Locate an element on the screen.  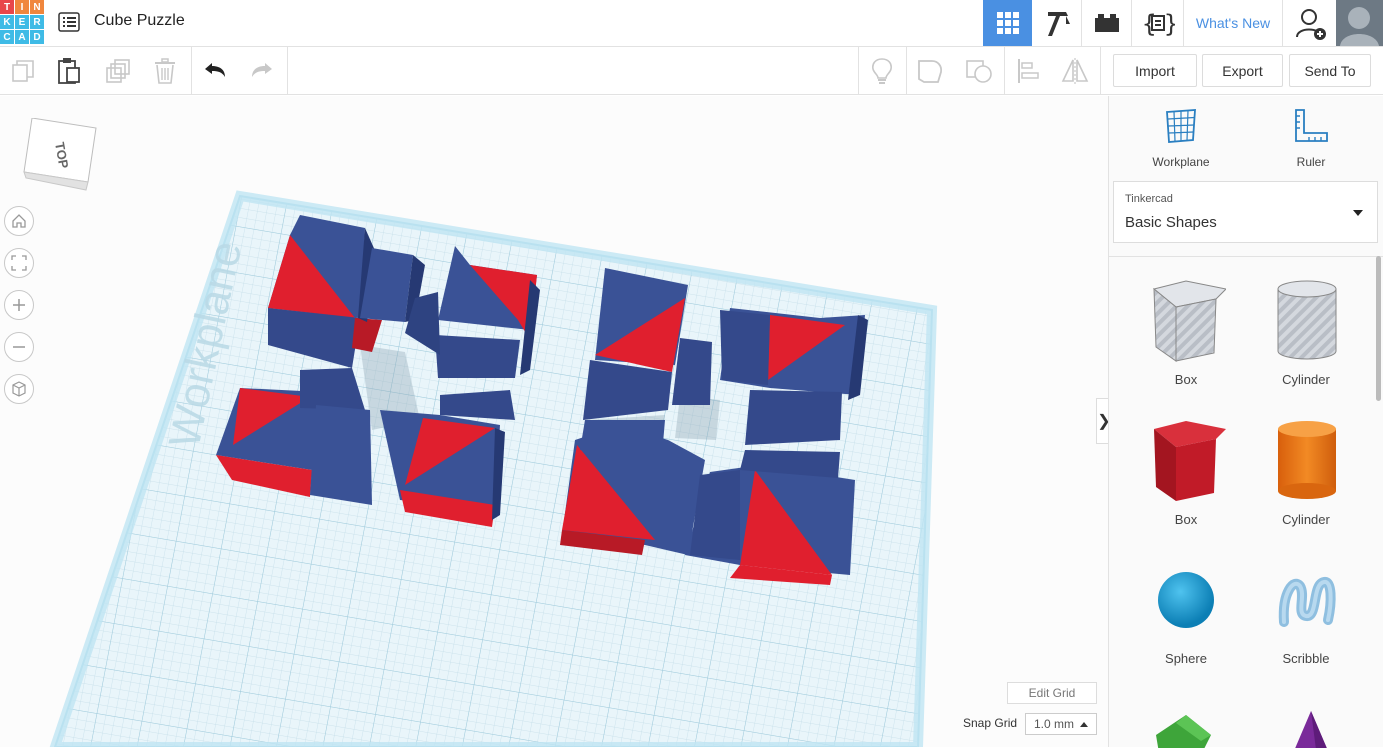
shape-box: Box is located at coordinates (1186, 472).